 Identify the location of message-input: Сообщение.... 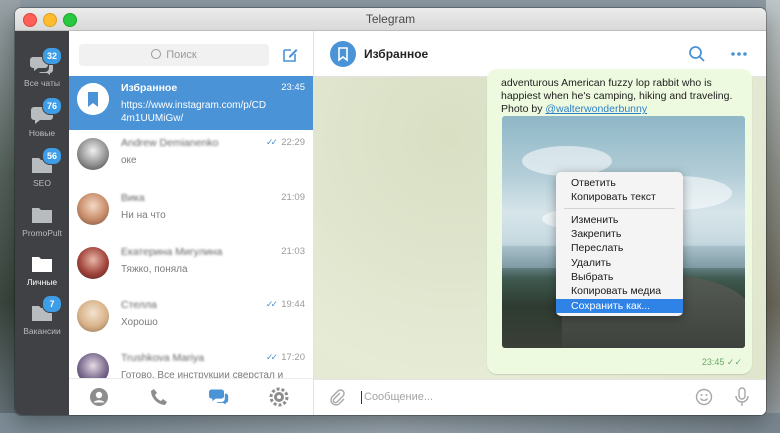
(398, 397).